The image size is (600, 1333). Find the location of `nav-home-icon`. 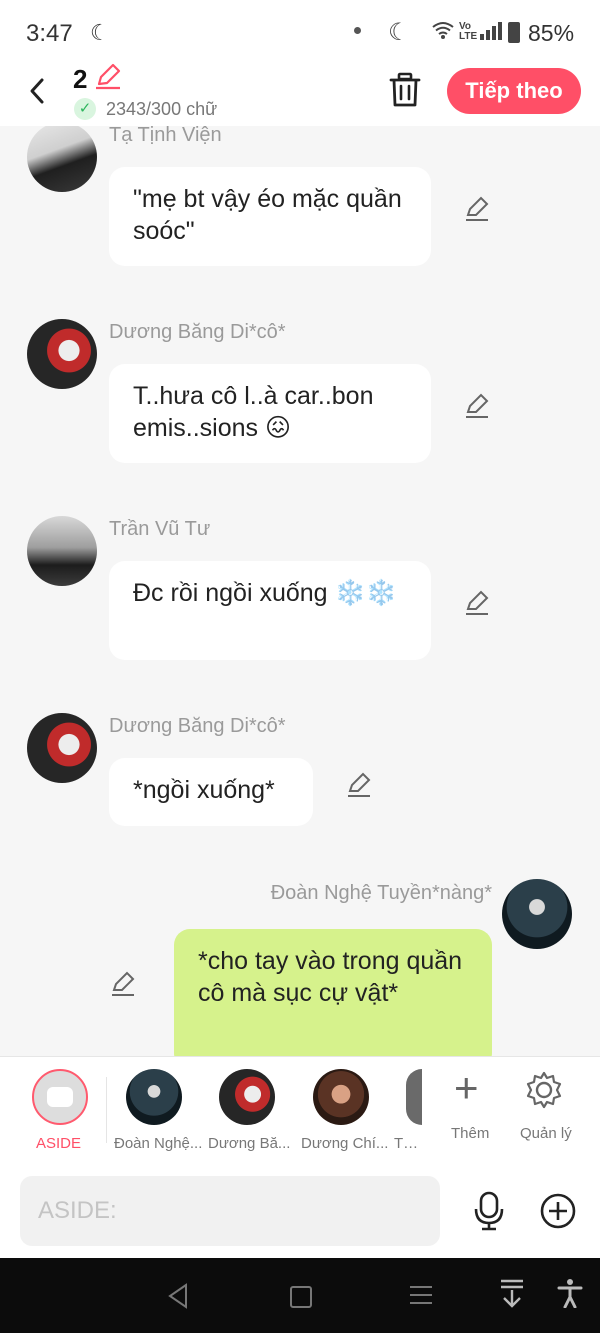

nav-home-icon is located at coordinates (301, 1297).